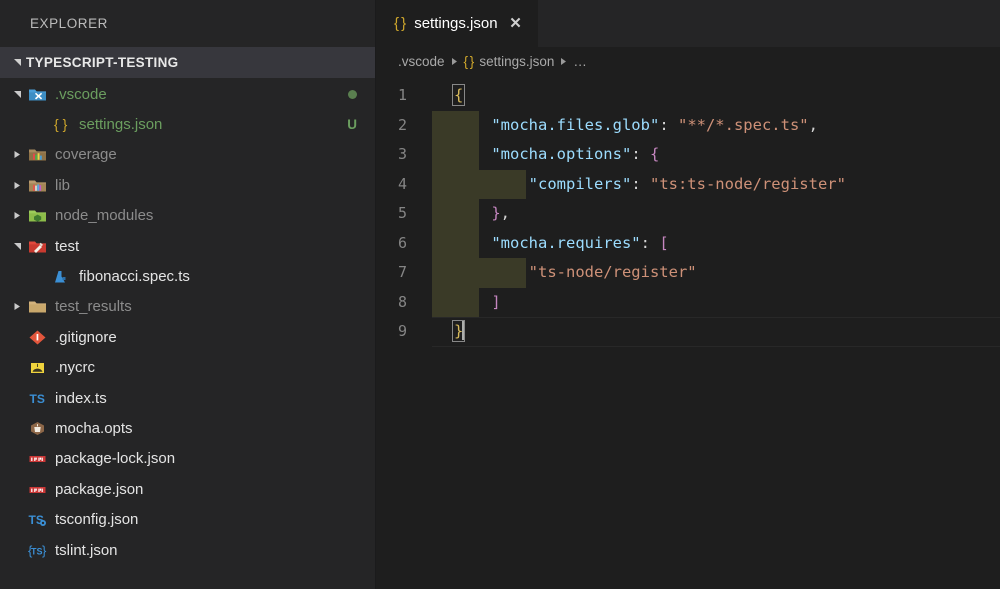  Describe the element at coordinates (187, 185) in the screenshot. I see `tree-item-lib: lib` at that location.